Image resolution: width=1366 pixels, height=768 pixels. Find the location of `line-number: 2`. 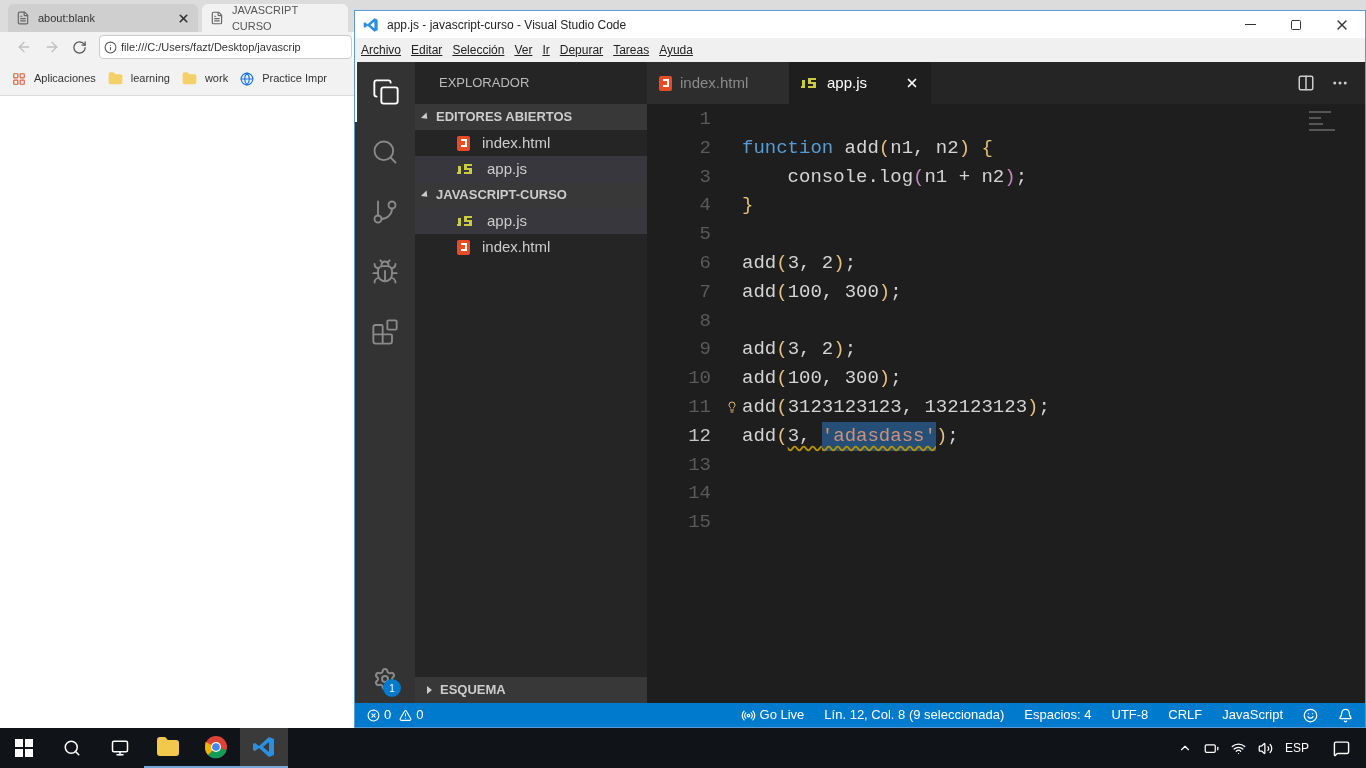

line-number: 2 is located at coordinates (705, 148).